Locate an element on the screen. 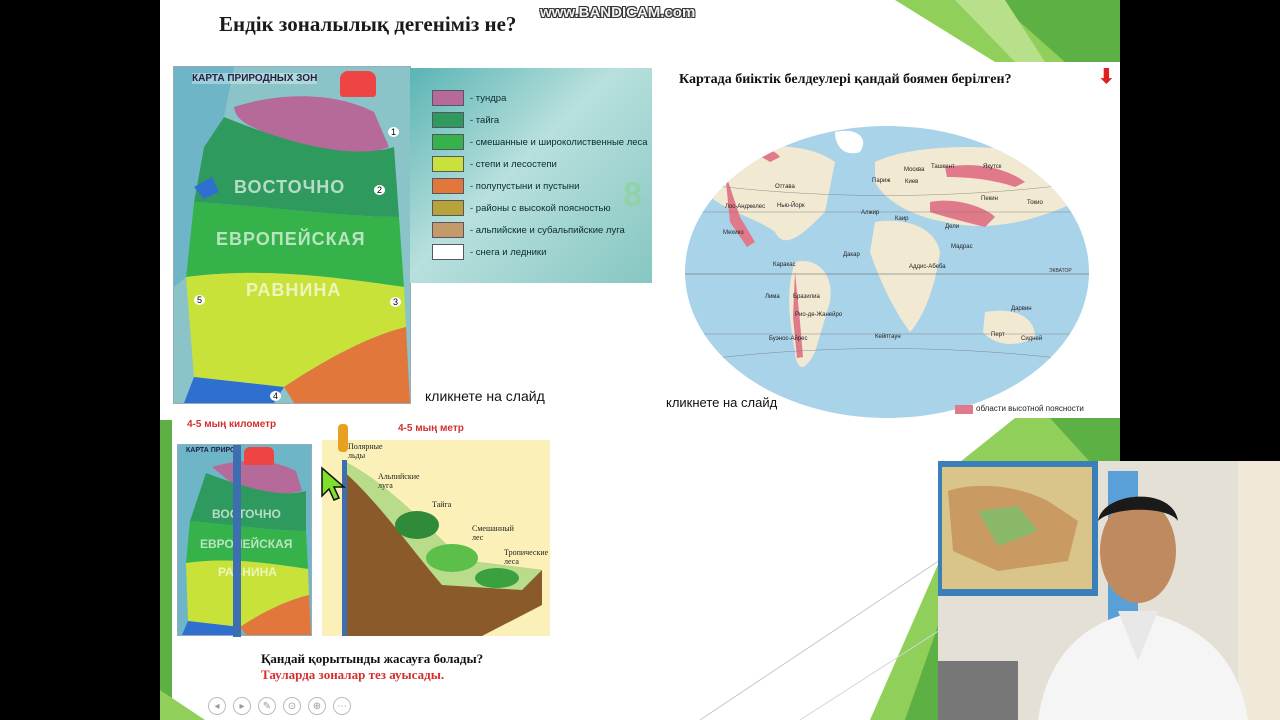 This screenshot has height=720, width=1280. city-caracas: Каракас is located at coordinates (784, 265).